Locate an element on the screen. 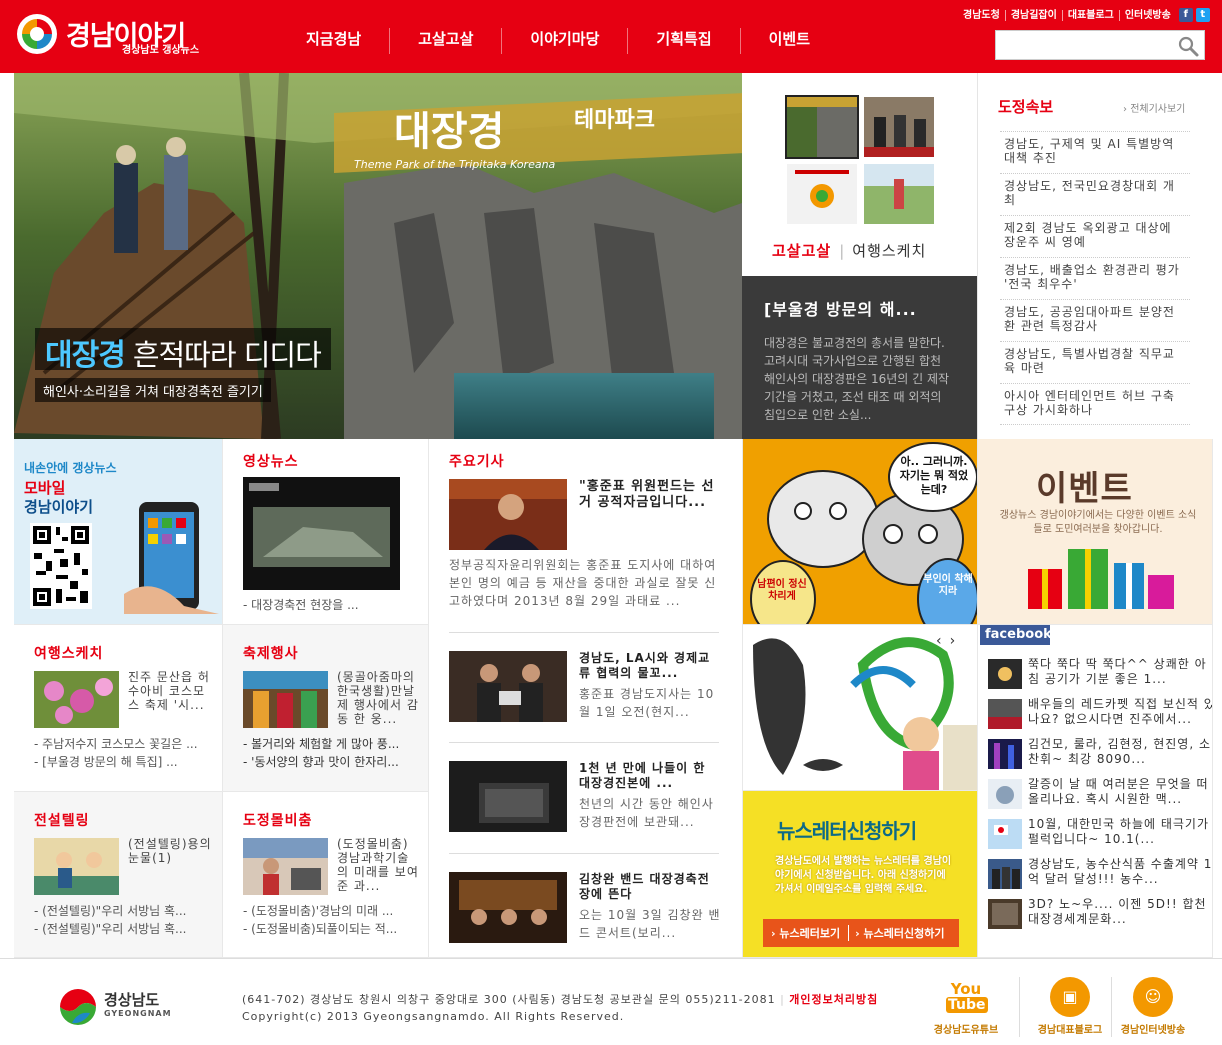 Image resolution: width=1222 pixels, height=1045 pixels. footer-logo: 경상남도 GYEONGNAM is located at coordinates (118, 1005).